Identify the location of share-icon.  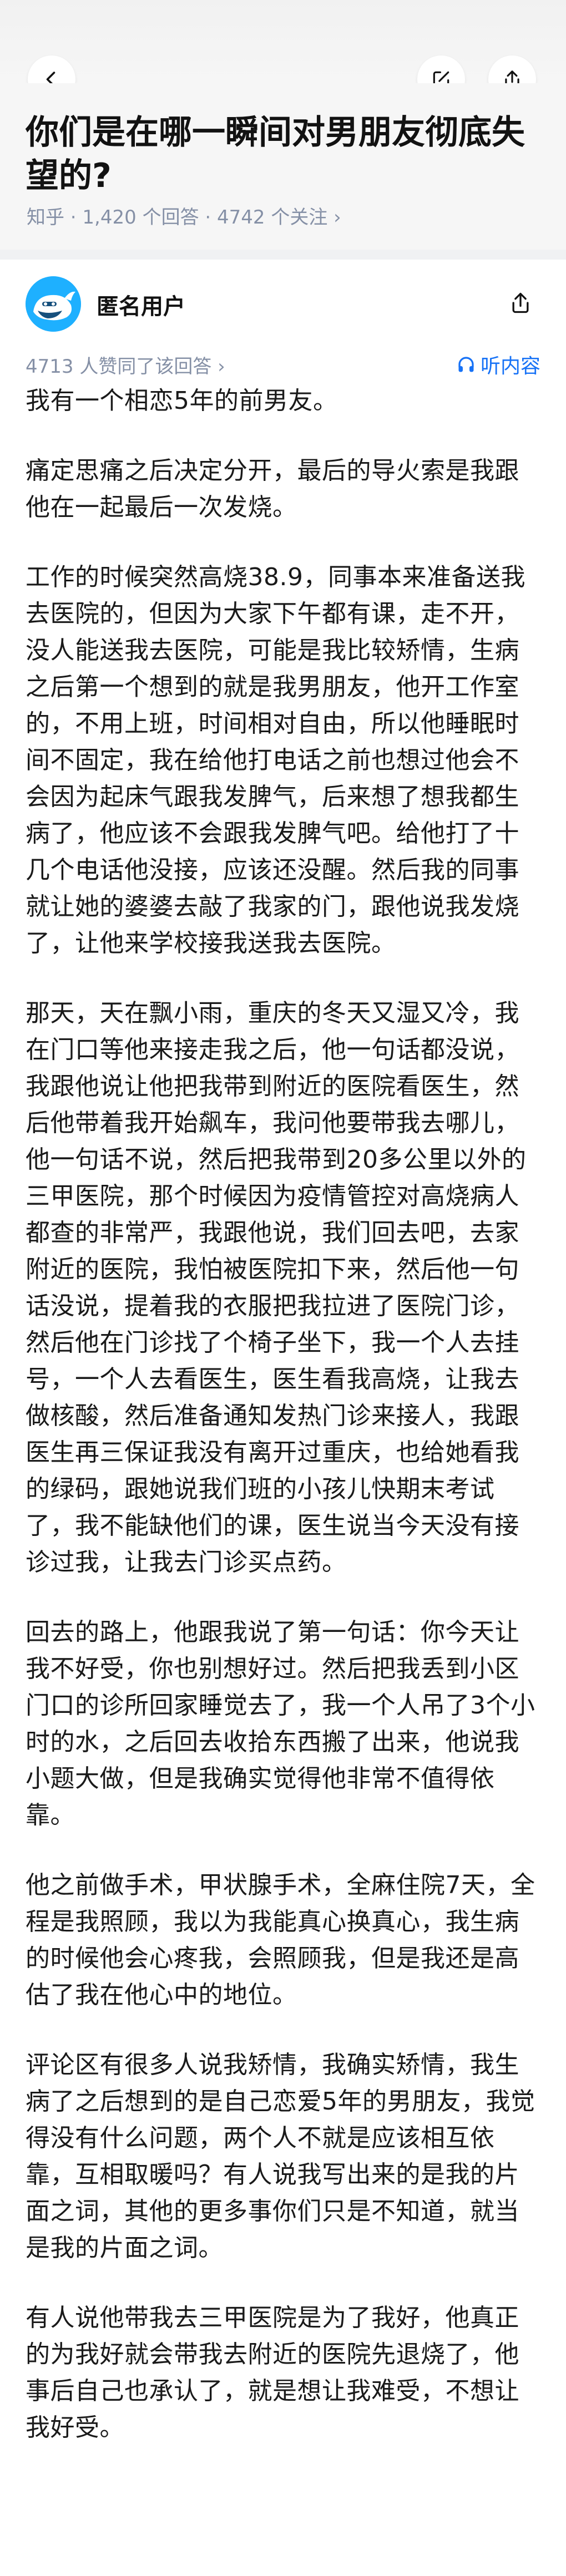
(520, 302).